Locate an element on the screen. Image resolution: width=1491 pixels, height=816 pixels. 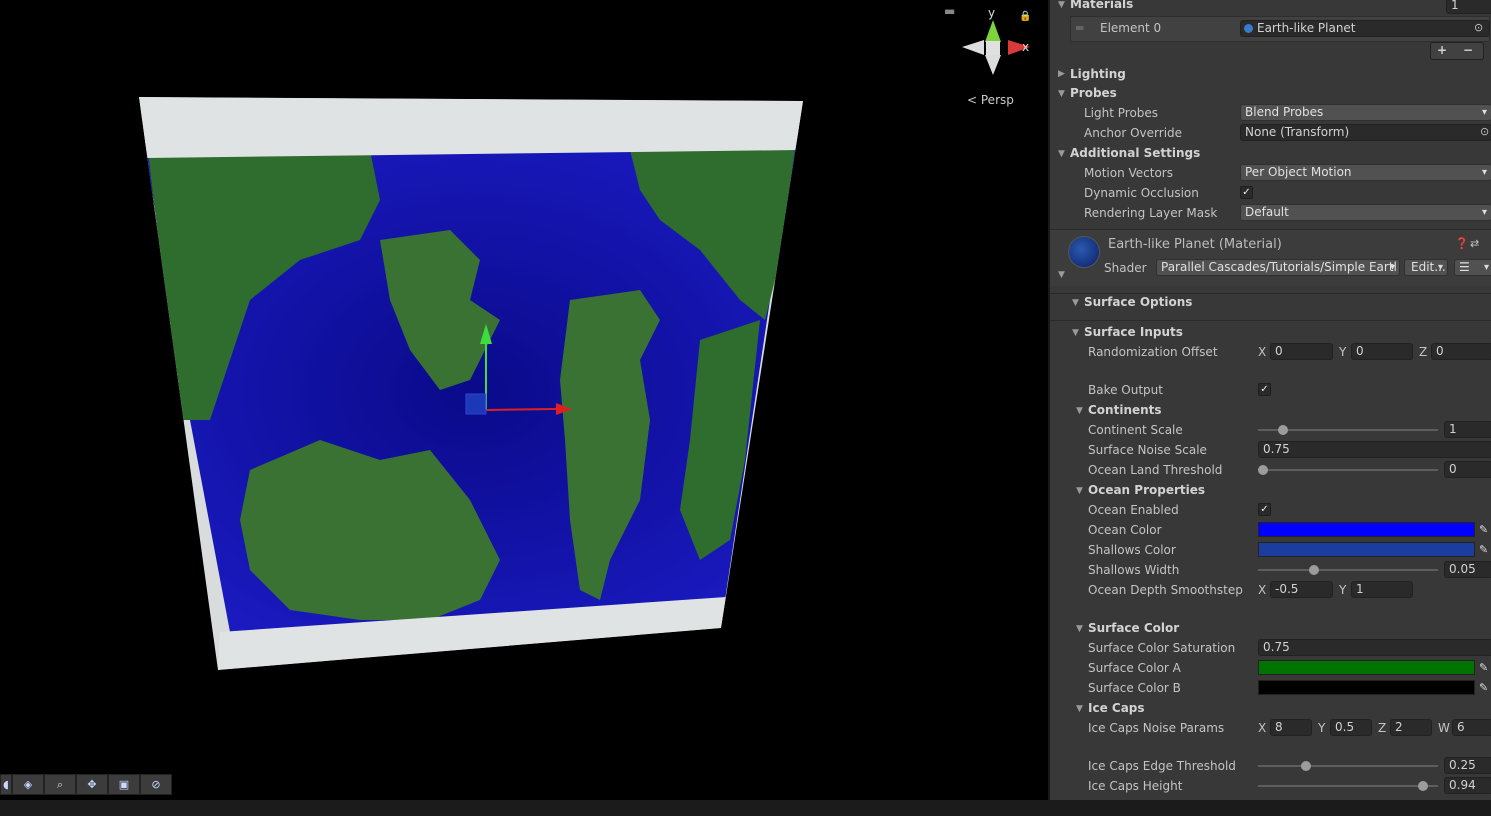
ocean-land-threshold-slider is located at coordinates (1348, 470).